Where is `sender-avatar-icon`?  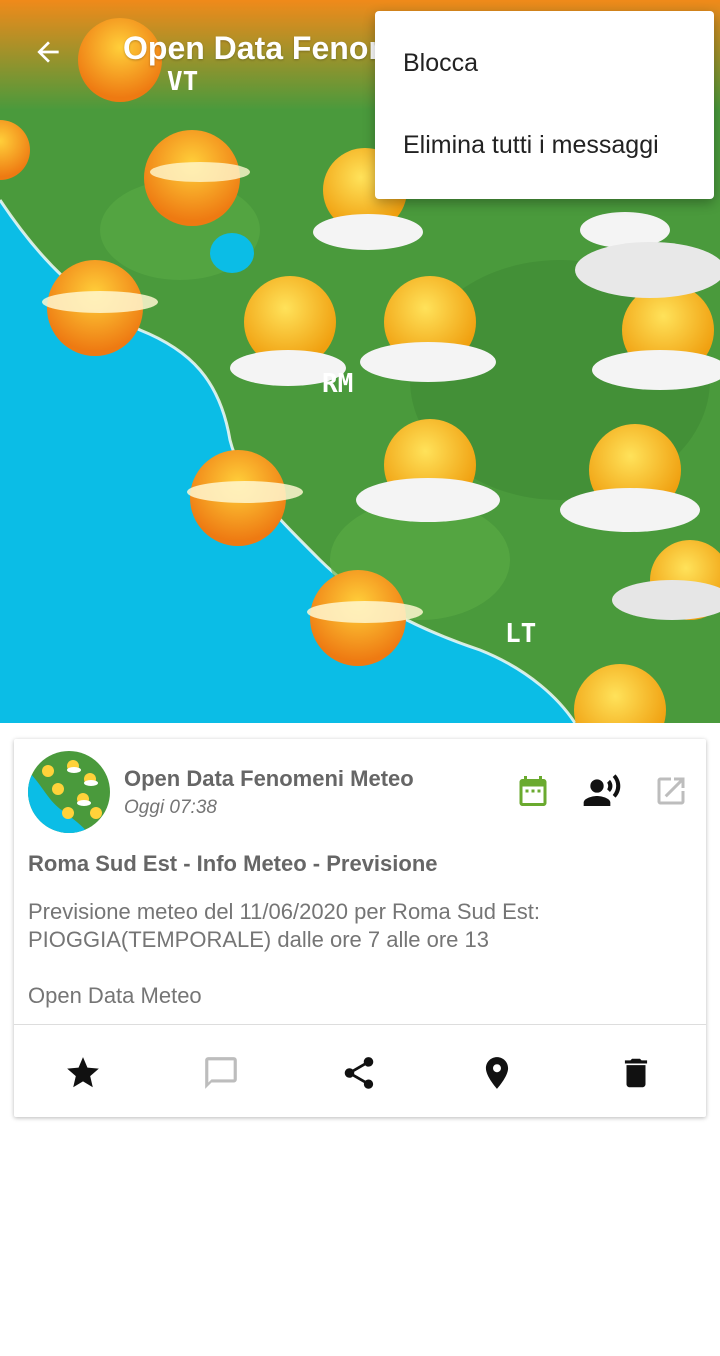
sender-avatar-icon is located at coordinates (69, 792).